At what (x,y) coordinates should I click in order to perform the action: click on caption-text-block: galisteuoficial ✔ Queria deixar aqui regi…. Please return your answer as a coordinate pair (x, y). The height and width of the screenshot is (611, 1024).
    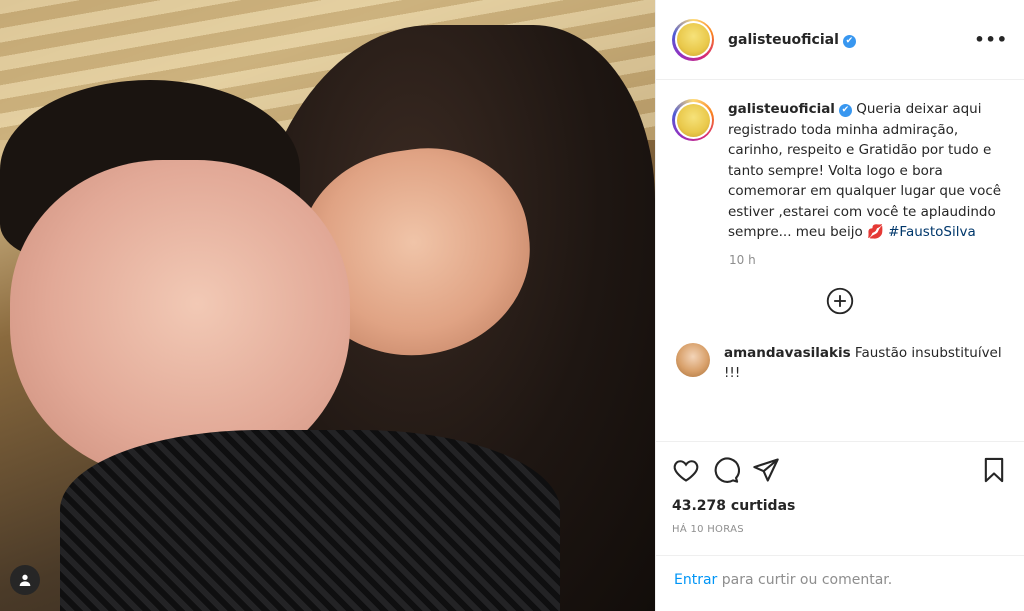
    Looking at the image, I should click on (868, 171).